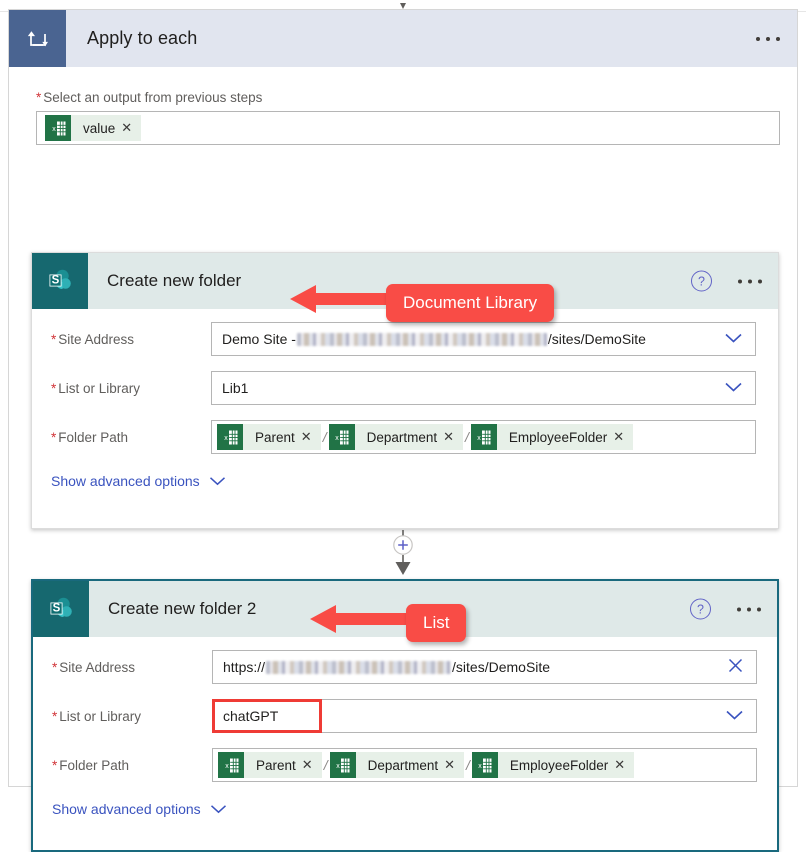 The height and width of the screenshot is (852, 806). I want to click on site-address-input: https:// /sites/DemoSite, so click(484, 667).